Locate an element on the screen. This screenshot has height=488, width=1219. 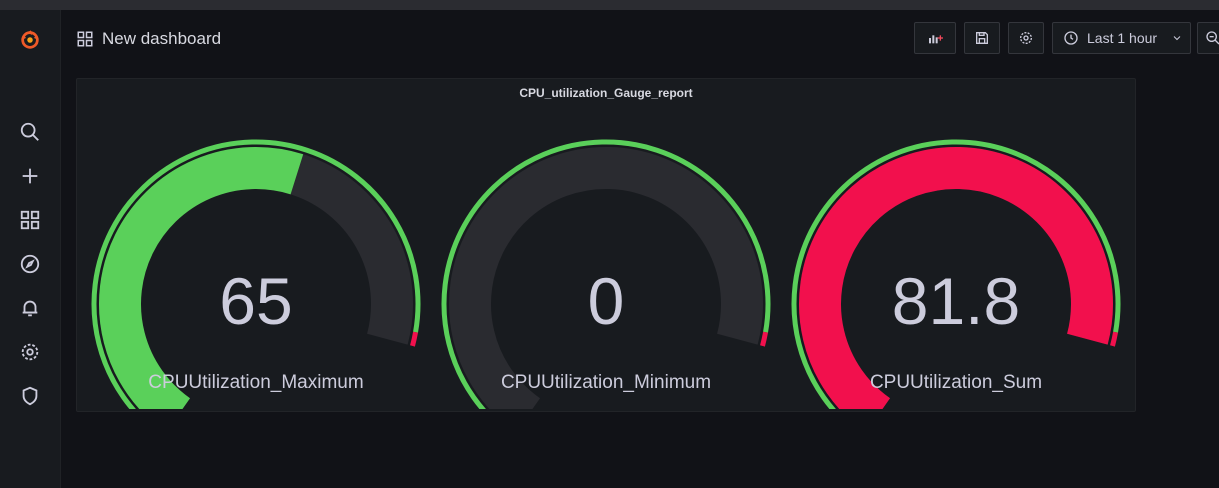
zoom-out-icon is located at coordinates (1212, 38).